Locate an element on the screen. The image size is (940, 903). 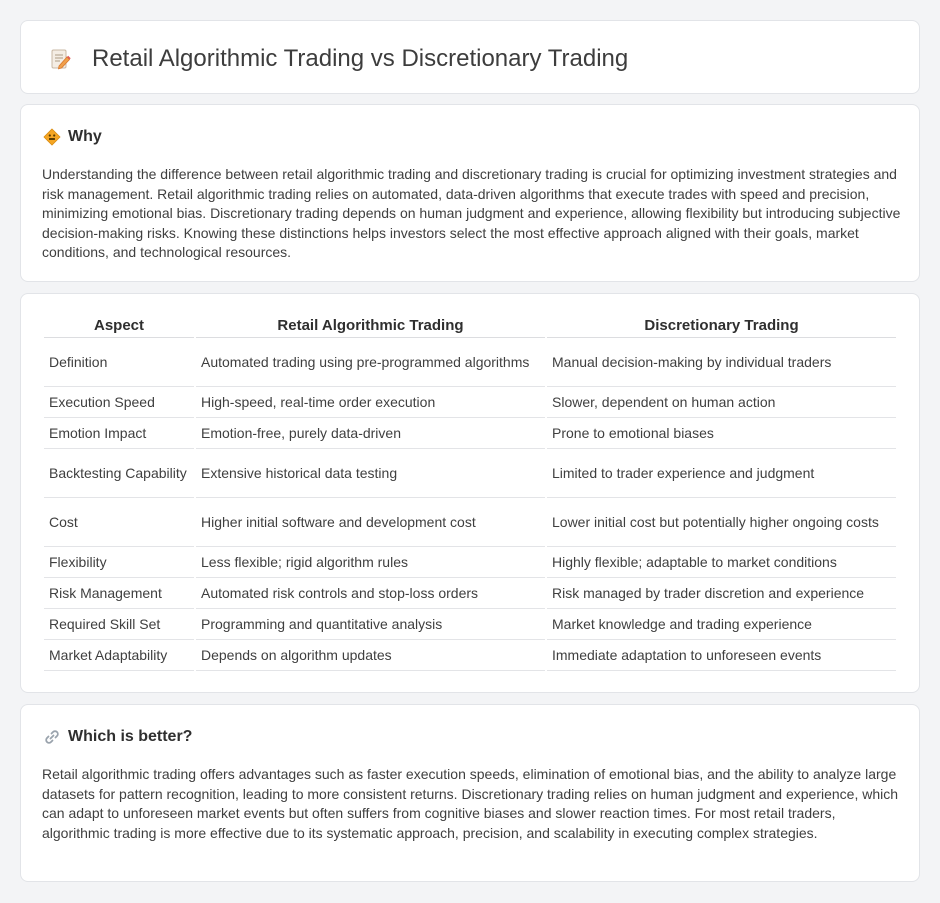
header-algorithmic: Retail Algorithmic Trading is located at coordinates (370, 326).